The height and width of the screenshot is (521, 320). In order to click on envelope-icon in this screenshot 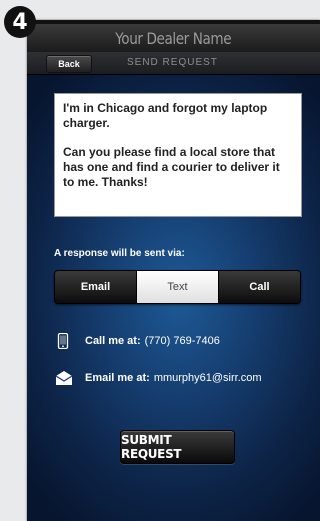, I will do `click(64, 378)`.